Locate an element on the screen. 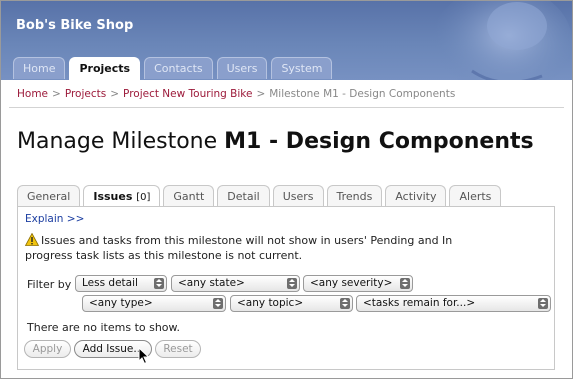 The height and width of the screenshot is (379, 573). tab-general: General is located at coordinates (49, 195).